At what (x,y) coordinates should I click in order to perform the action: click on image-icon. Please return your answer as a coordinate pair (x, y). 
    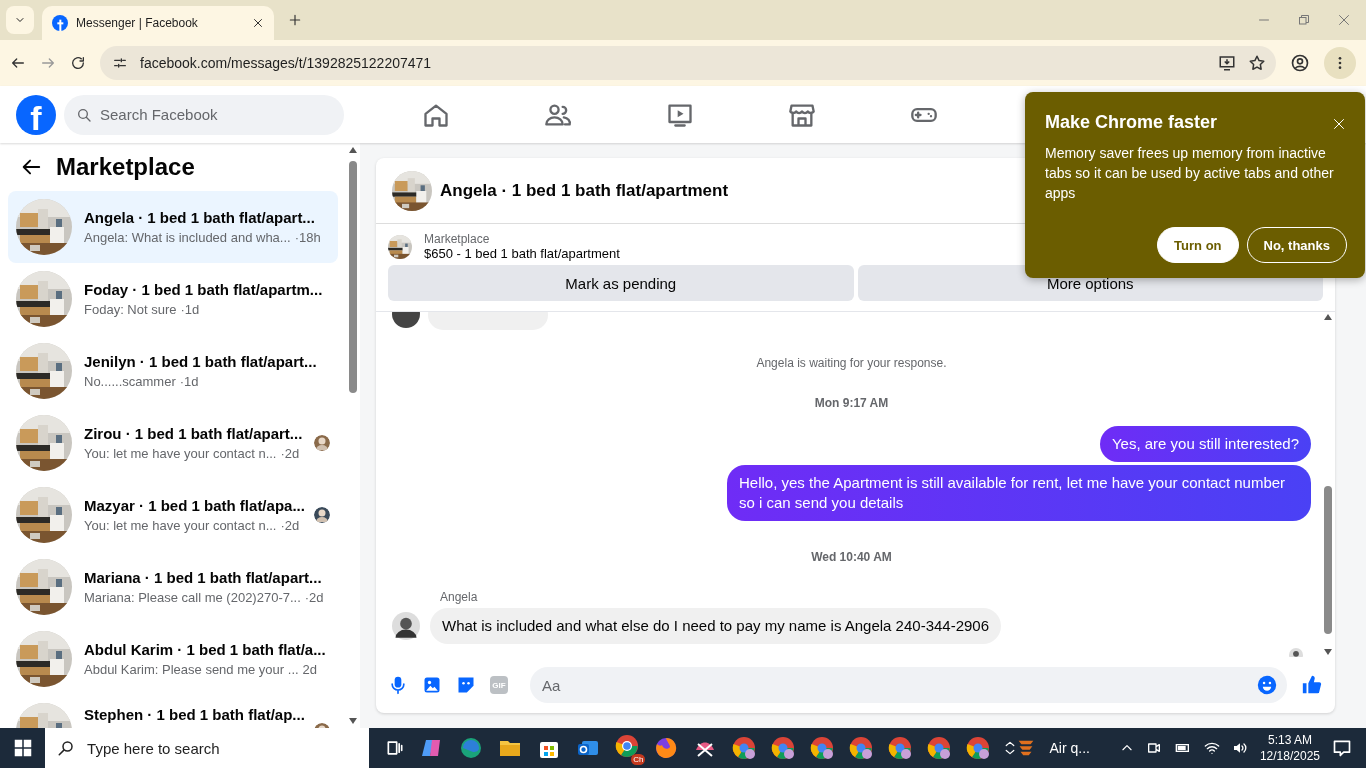
    Looking at the image, I should click on (432, 685).